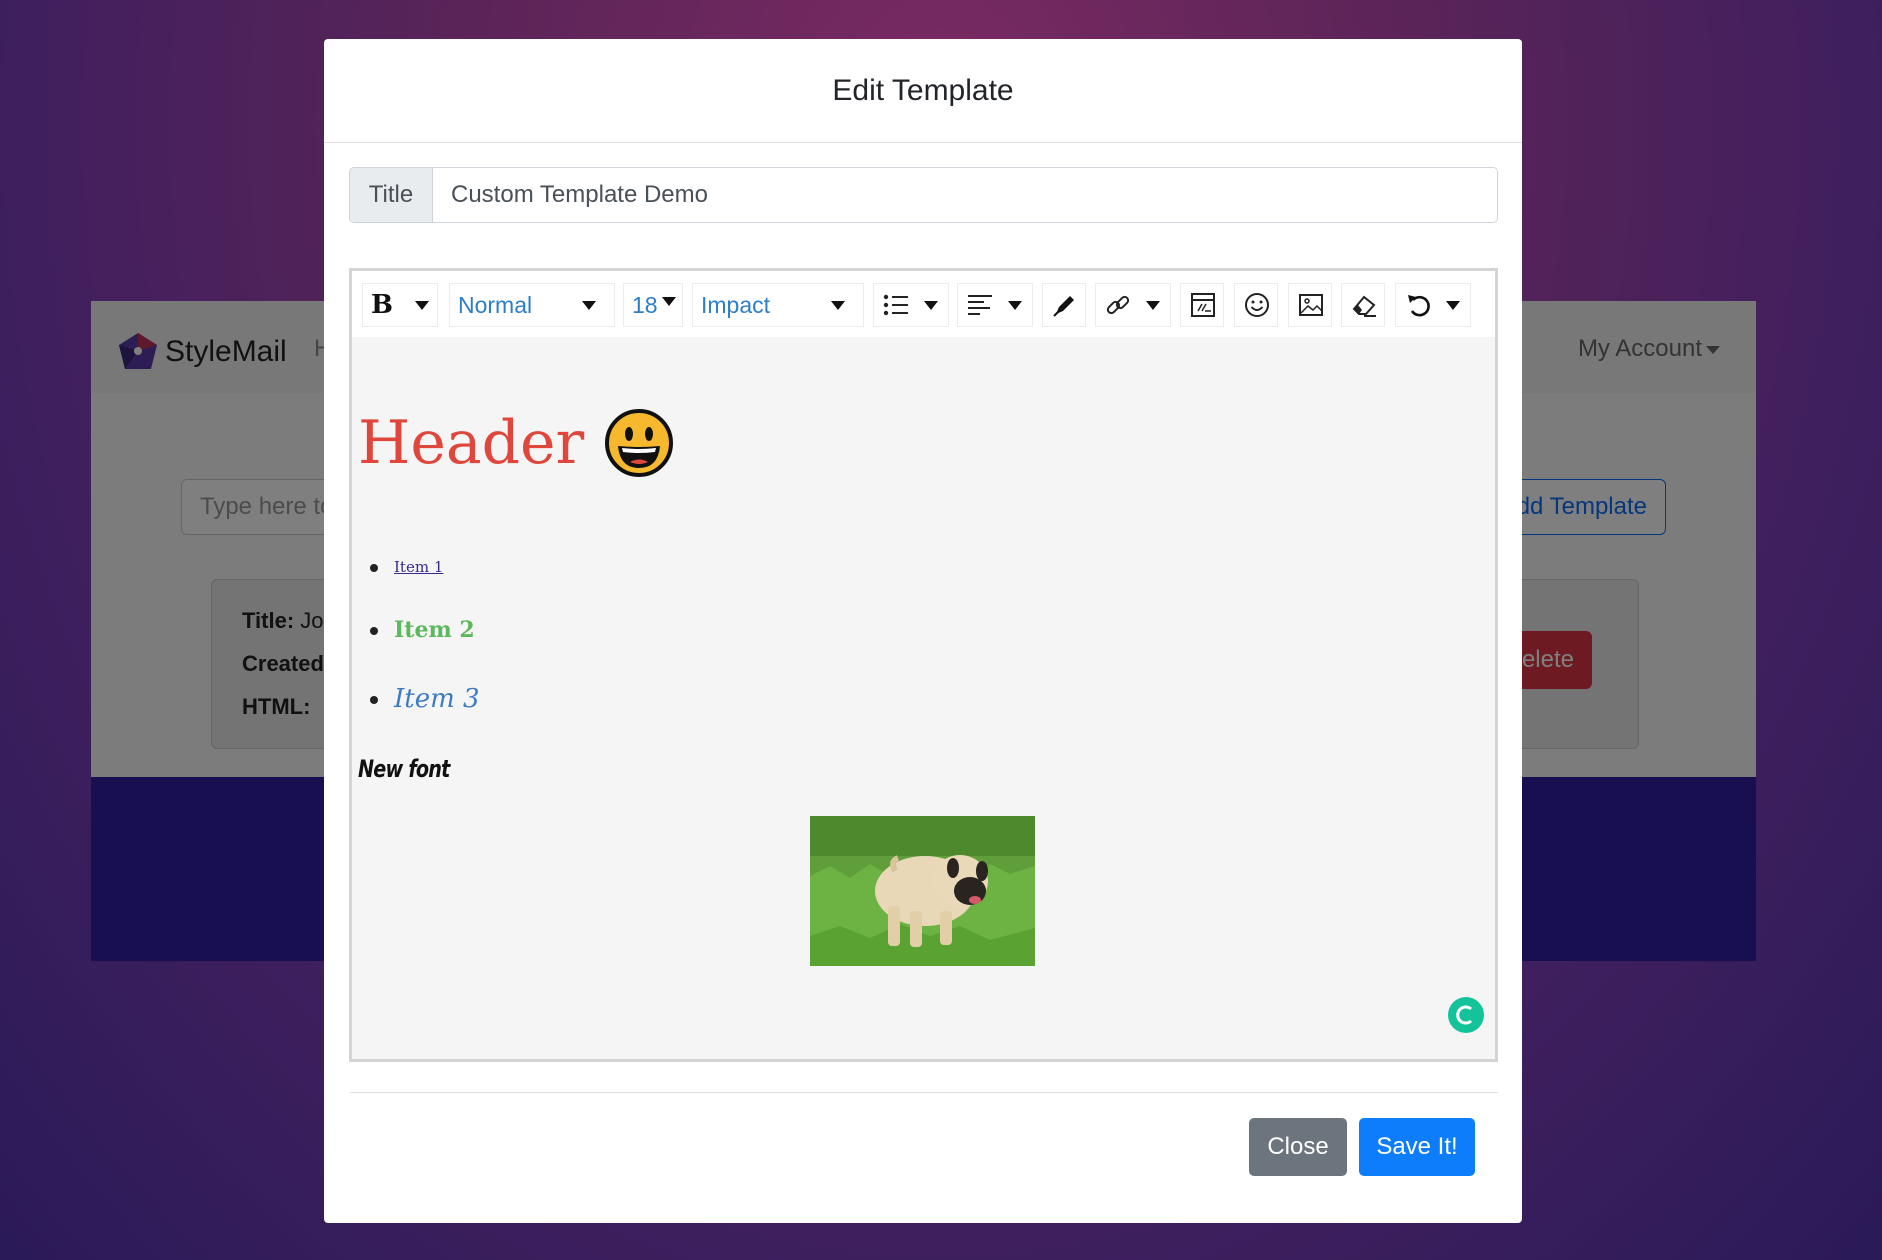 Image resolution: width=1882 pixels, height=1260 pixels. What do you see at coordinates (838, 305) in the screenshot?
I see `font-family-caret-icon` at bounding box center [838, 305].